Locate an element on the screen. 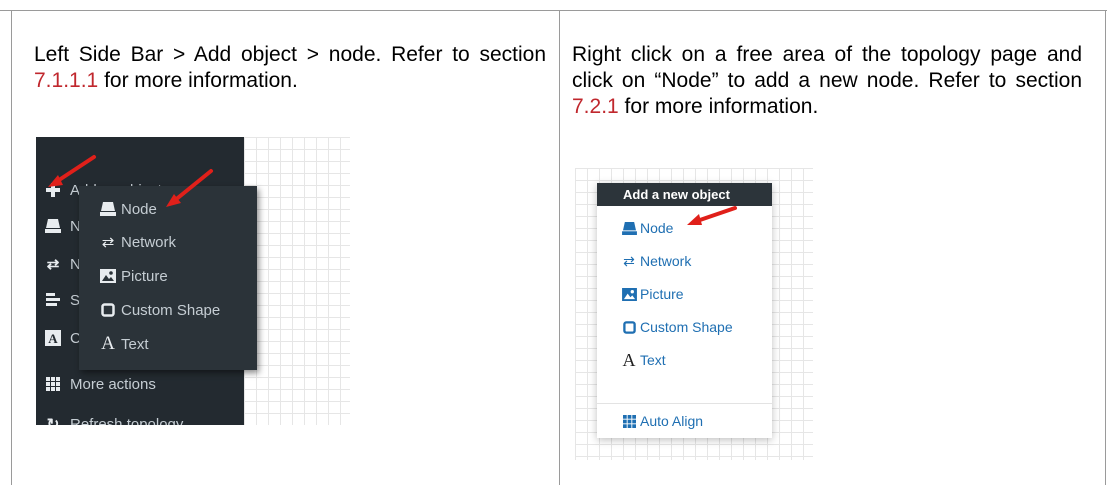  right-text-after: for more information. is located at coordinates (718, 106).